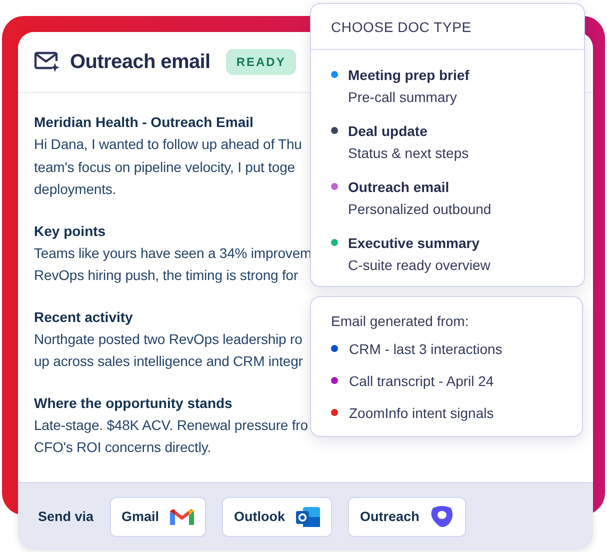  What do you see at coordinates (409, 75) in the screenshot?
I see `item-label: Meeting prep brief` at bounding box center [409, 75].